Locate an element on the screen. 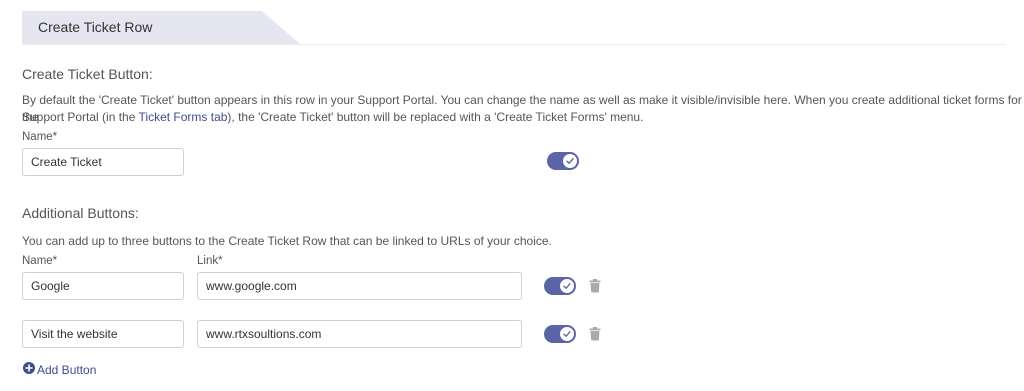 This screenshot has width=1024, height=391. create-ticket-name-input is located at coordinates (103, 162).